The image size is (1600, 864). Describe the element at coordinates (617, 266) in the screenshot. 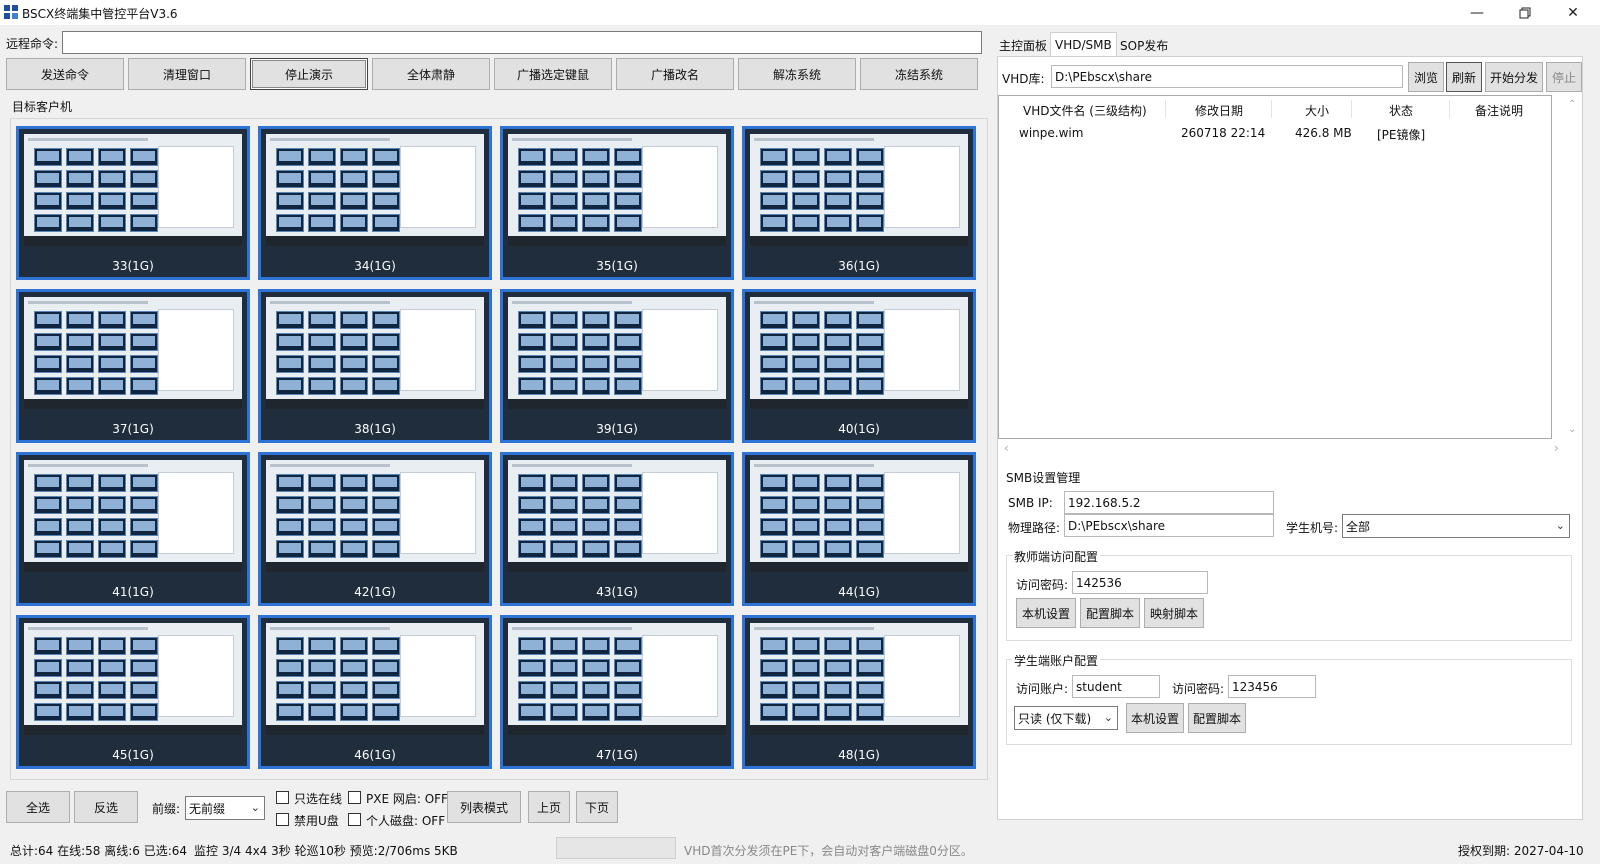

I see `client-label: 35(1G)` at that location.